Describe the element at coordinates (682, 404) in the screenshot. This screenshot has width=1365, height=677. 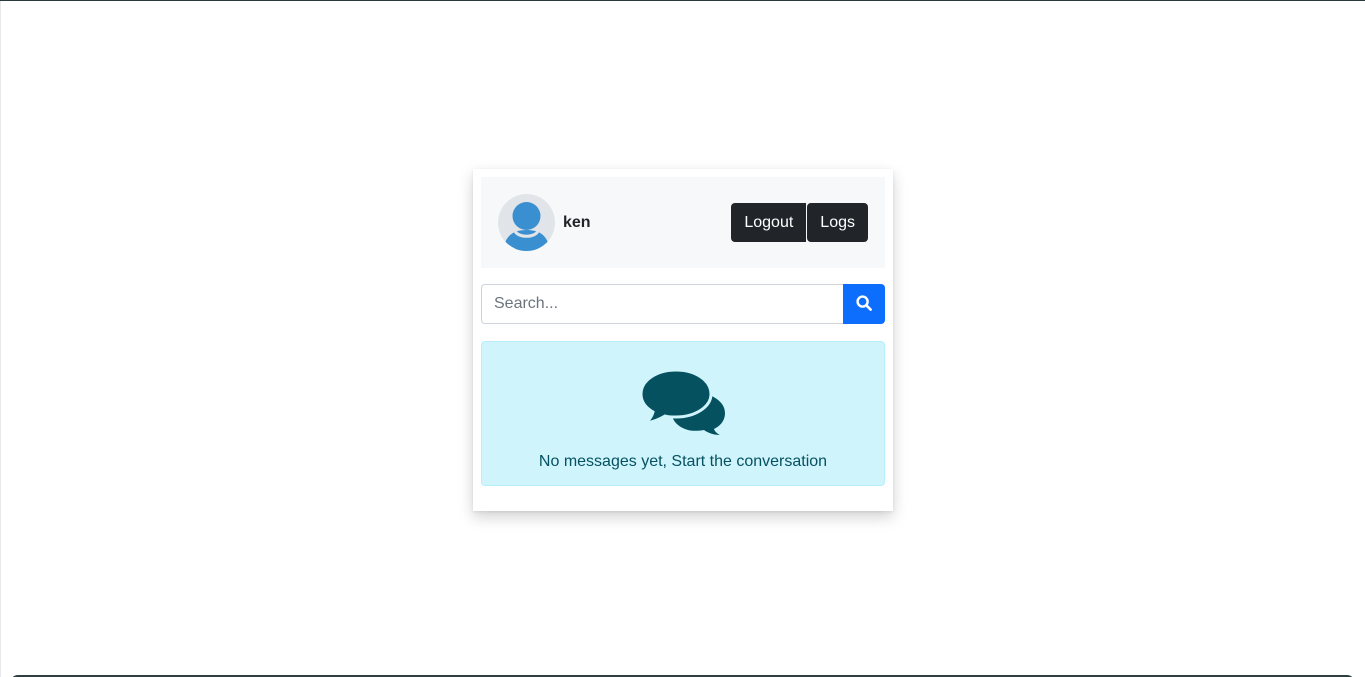
I see `chat-bubbles-icon` at that location.